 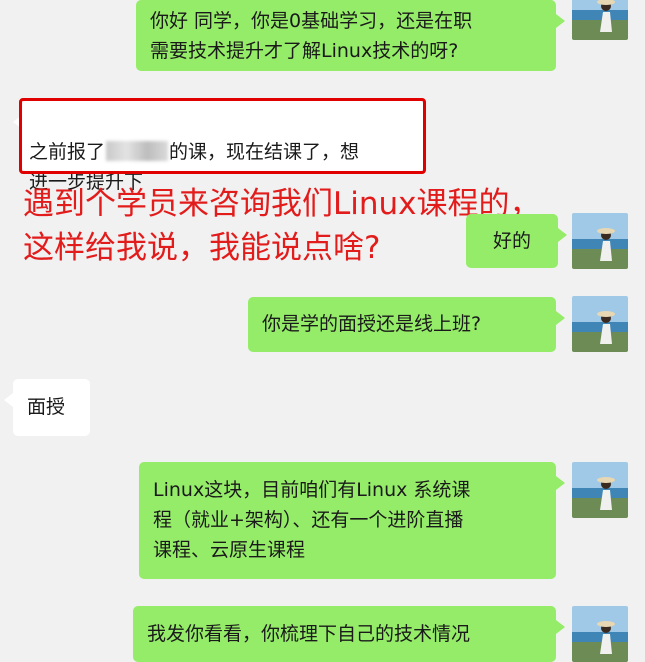 What do you see at coordinates (349, 634) in the screenshot?
I see `message-bubble-outgoing: 我发你看看，你梳理下自己的技术情况` at bounding box center [349, 634].